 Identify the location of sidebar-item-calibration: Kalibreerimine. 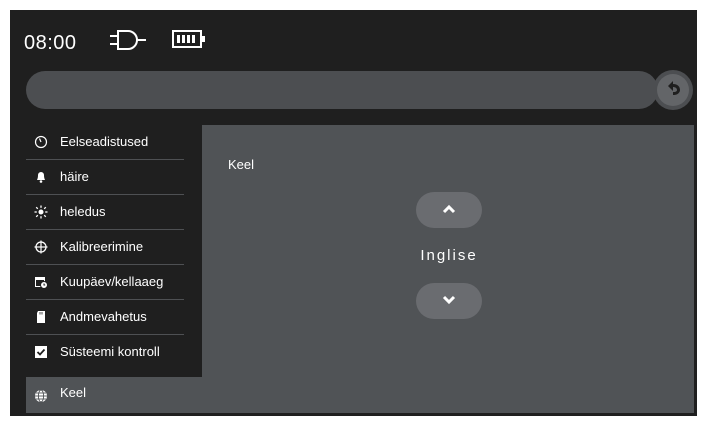
(114, 247).